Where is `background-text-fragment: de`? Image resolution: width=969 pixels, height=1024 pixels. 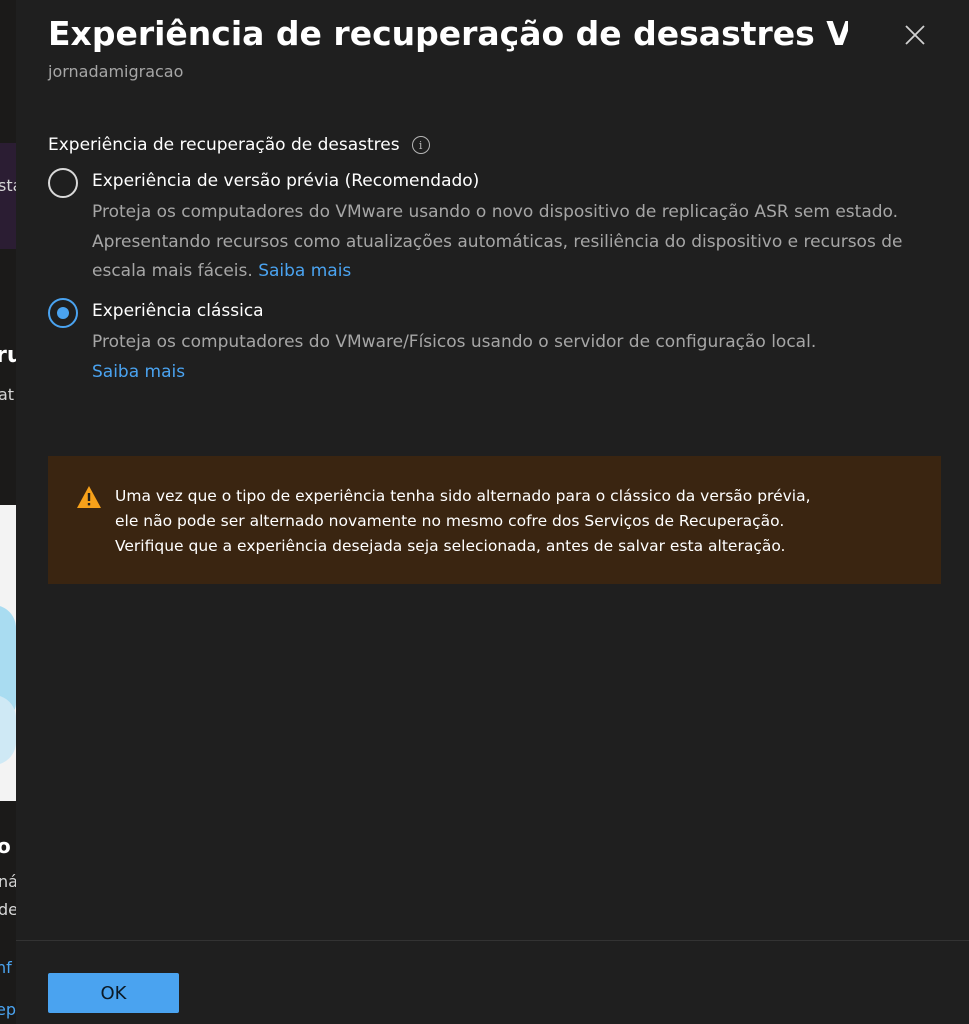
background-text-fragment: de is located at coordinates (8, 909).